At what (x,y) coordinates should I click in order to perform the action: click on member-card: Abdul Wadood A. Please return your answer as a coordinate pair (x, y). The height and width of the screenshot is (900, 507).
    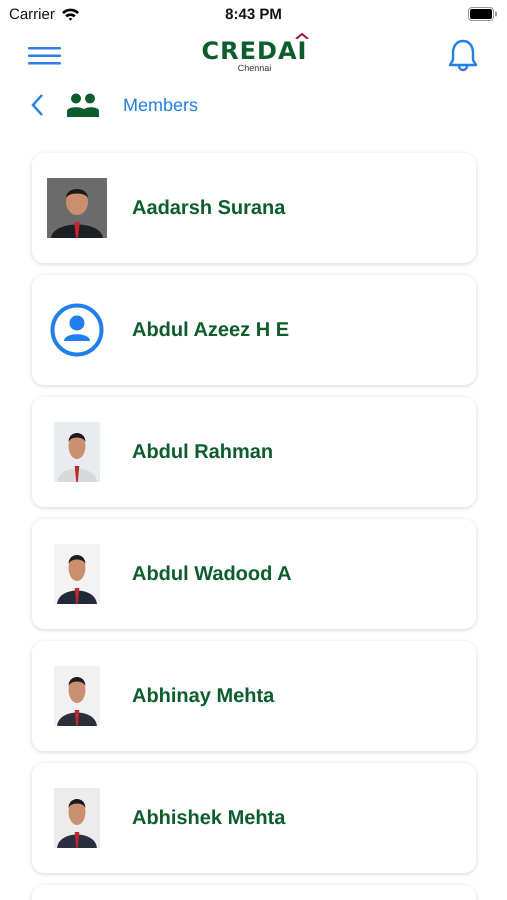
    Looking at the image, I should click on (254, 574).